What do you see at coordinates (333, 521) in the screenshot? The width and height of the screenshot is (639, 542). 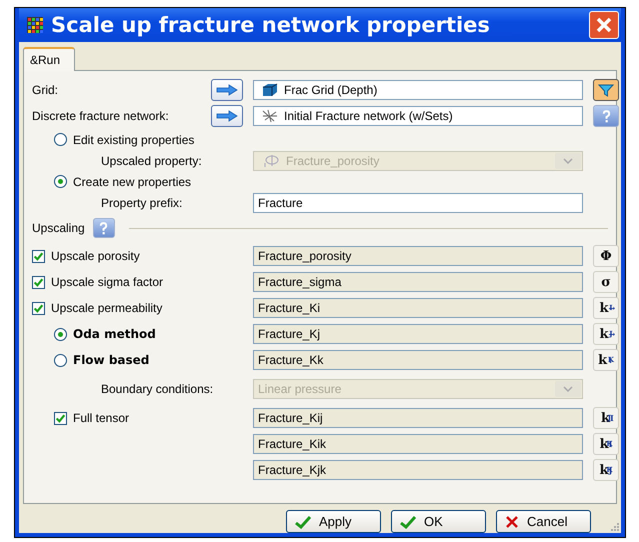 I see `confirm-button: Apply` at bounding box center [333, 521].